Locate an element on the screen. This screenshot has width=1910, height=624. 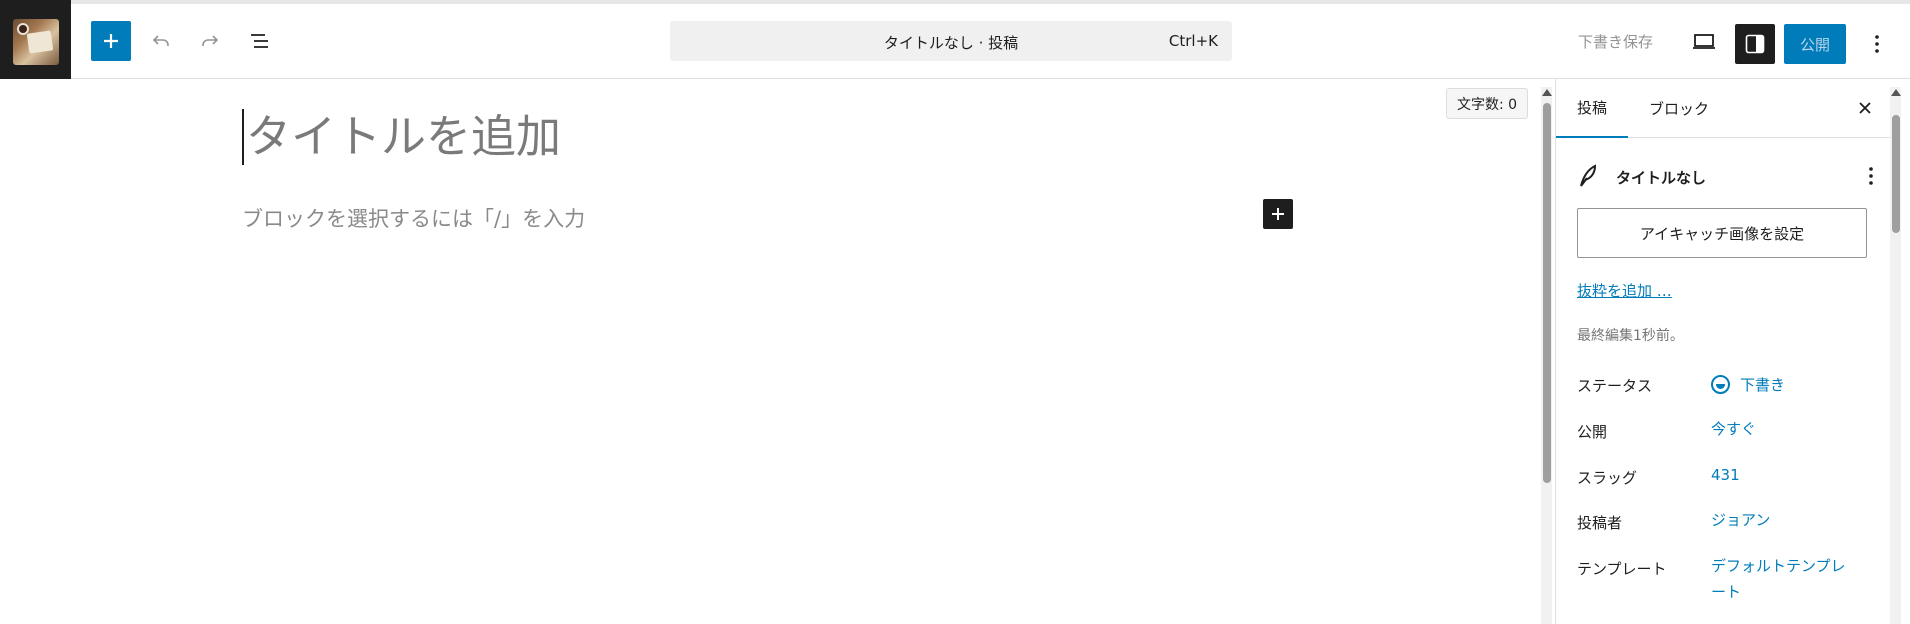
block-inserter-button is located at coordinates (111, 41).